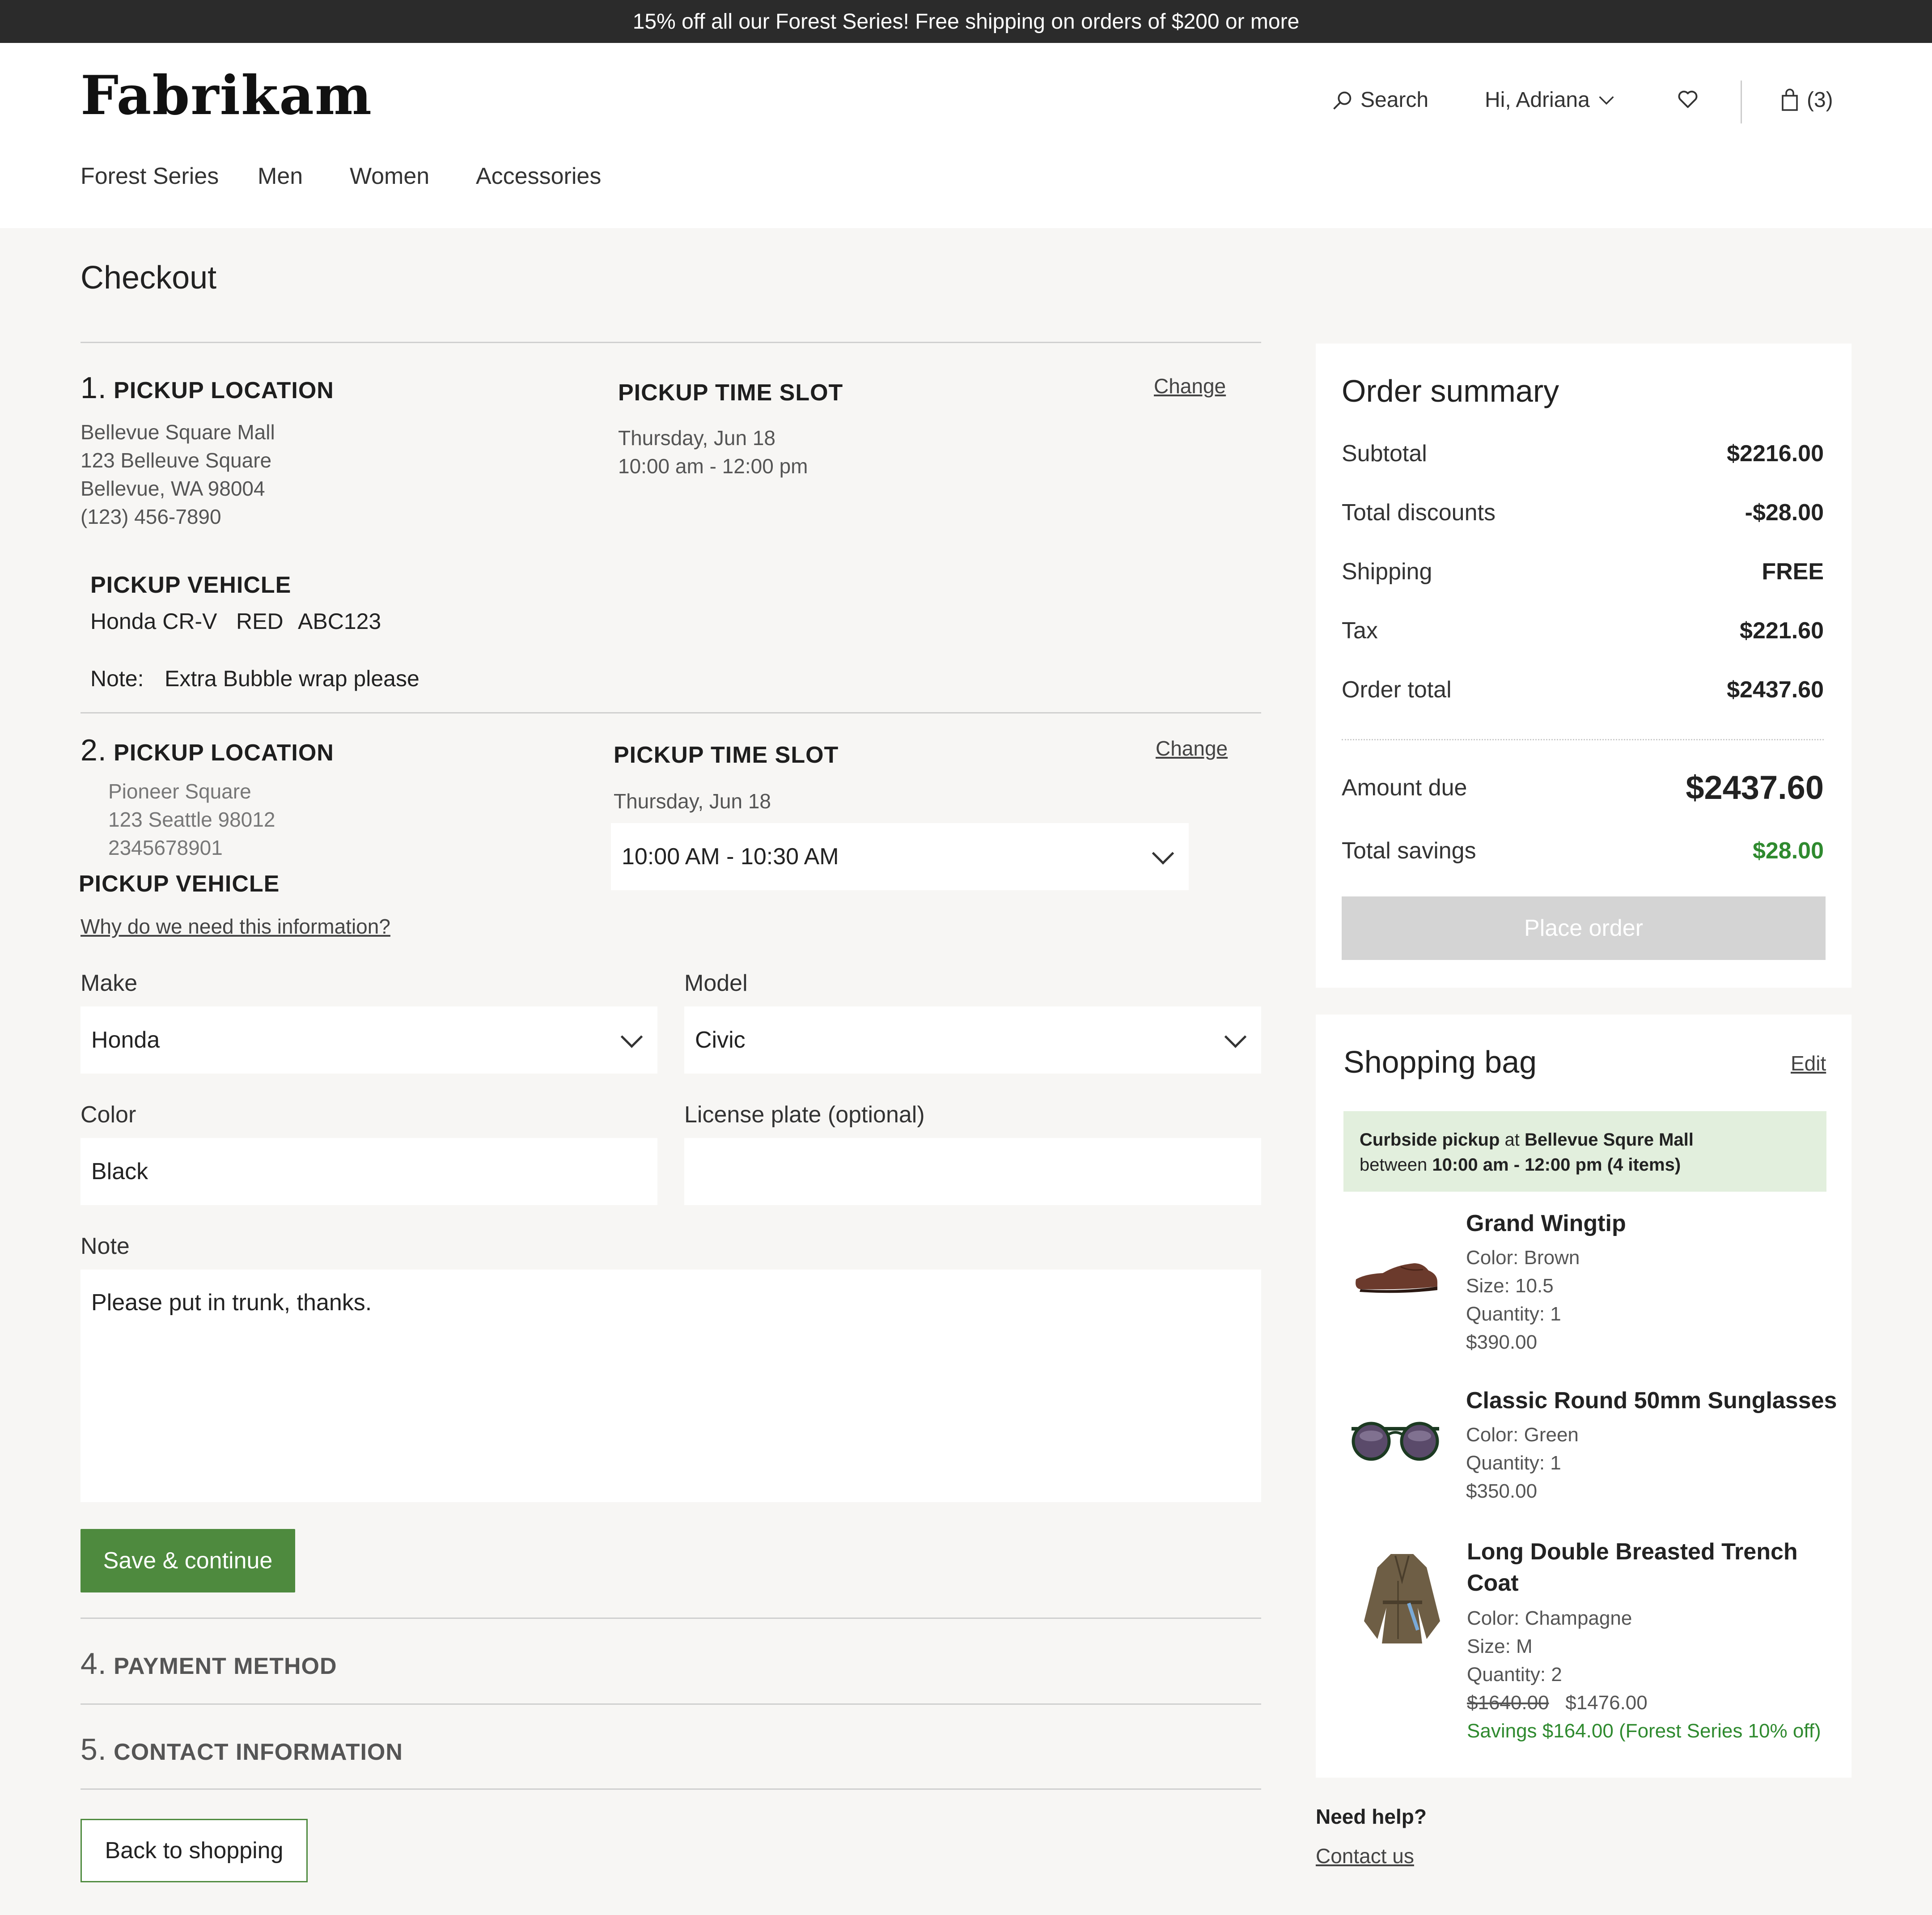 This screenshot has width=1932, height=1915. I want to click on pickup-prefix: Curbside pickup, so click(1430, 1140).